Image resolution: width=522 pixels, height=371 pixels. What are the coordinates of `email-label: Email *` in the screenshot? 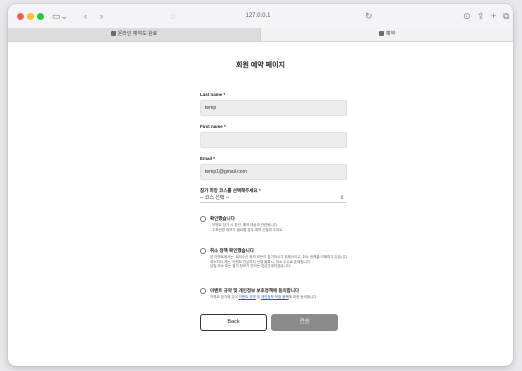 It's located at (208, 158).